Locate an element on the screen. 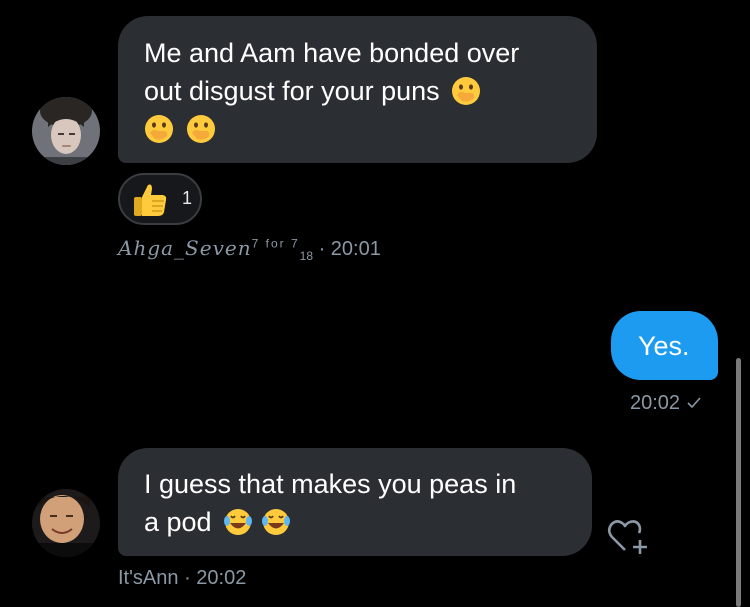 This screenshot has height=607, width=750. message-meta: It'sAnn · 20:02 is located at coordinates (182, 578).